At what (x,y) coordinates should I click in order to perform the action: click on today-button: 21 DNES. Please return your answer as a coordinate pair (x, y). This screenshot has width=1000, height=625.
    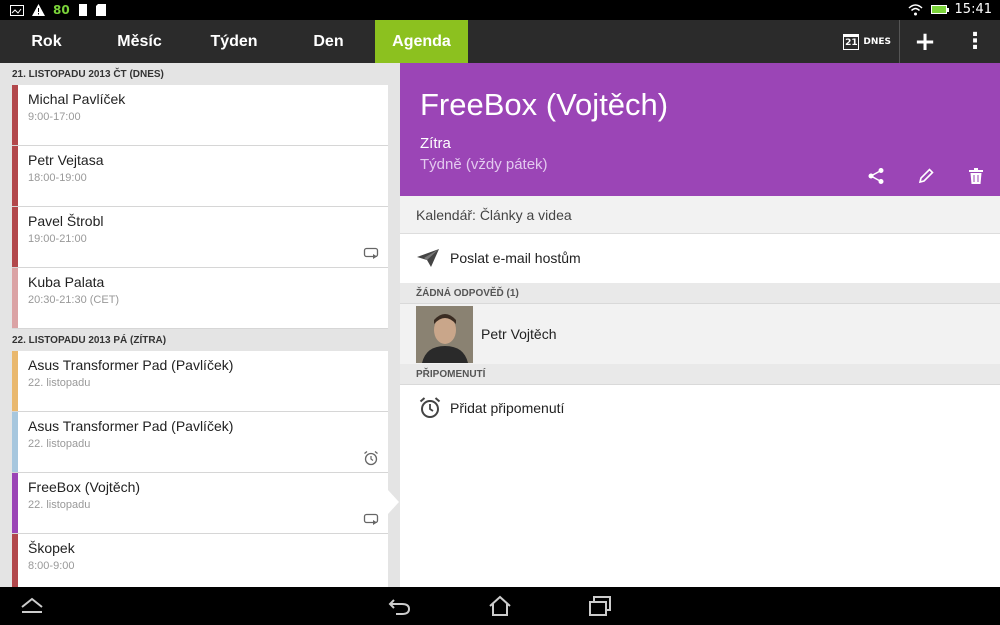
    Looking at the image, I should click on (865, 41).